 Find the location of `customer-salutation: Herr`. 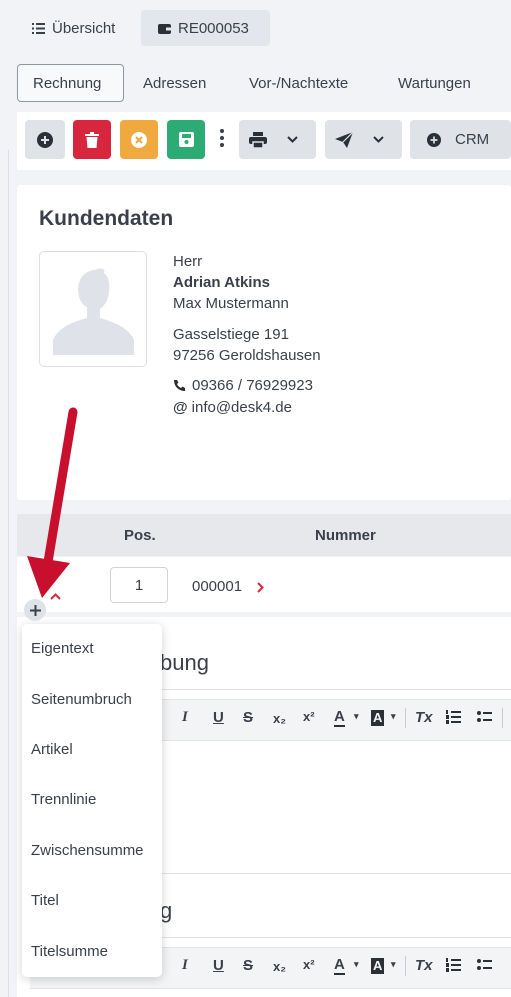

customer-salutation: Herr is located at coordinates (188, 261).